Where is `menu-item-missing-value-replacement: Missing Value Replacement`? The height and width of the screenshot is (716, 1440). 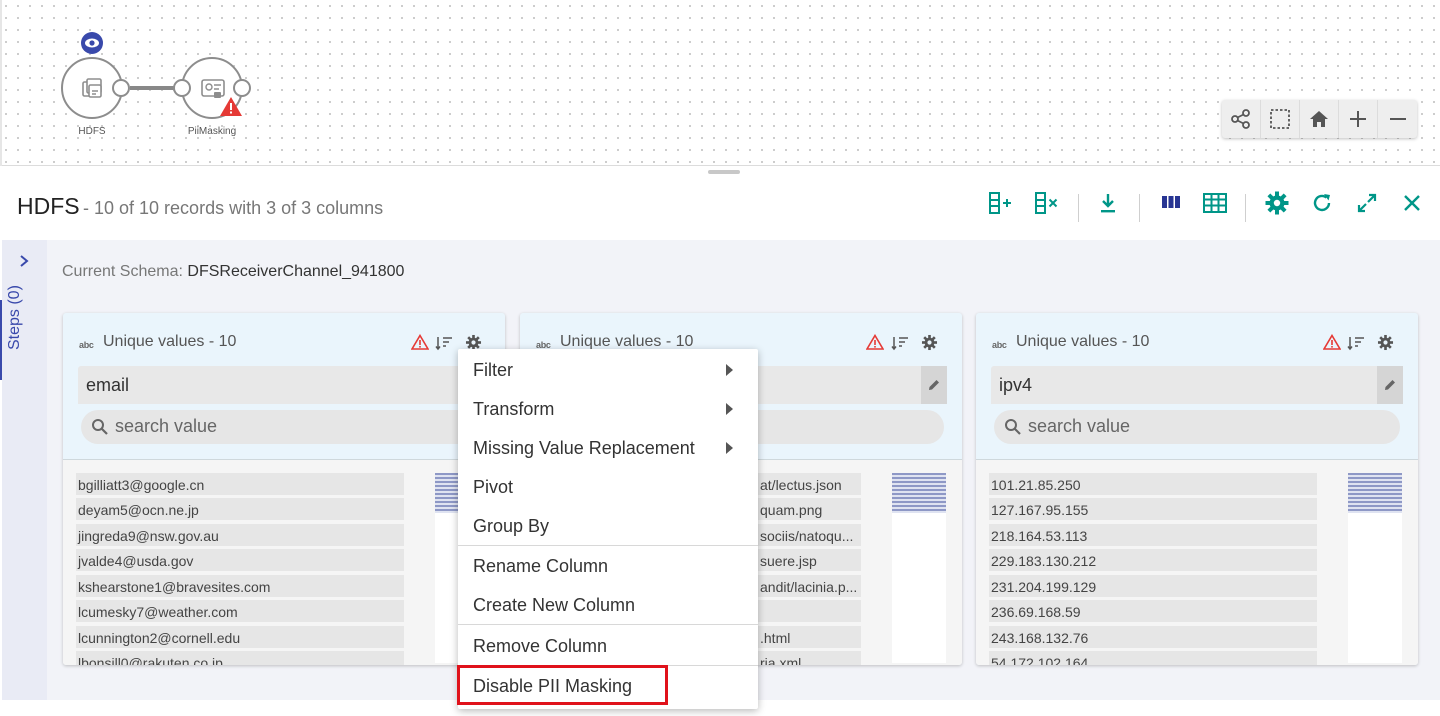 menu-item-missing-value-replacement: Missing Value Replacement is located at coordinates (608, 447).